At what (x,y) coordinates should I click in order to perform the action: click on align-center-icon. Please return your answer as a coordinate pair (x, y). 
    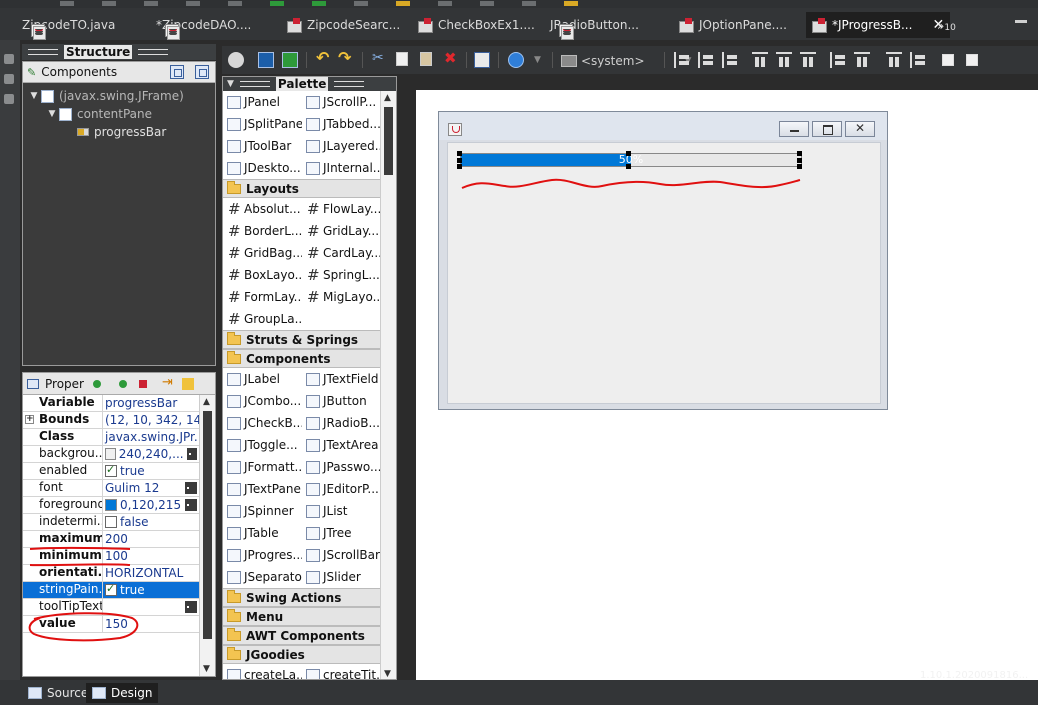
    Looking at the image, I should click on (706, 60).